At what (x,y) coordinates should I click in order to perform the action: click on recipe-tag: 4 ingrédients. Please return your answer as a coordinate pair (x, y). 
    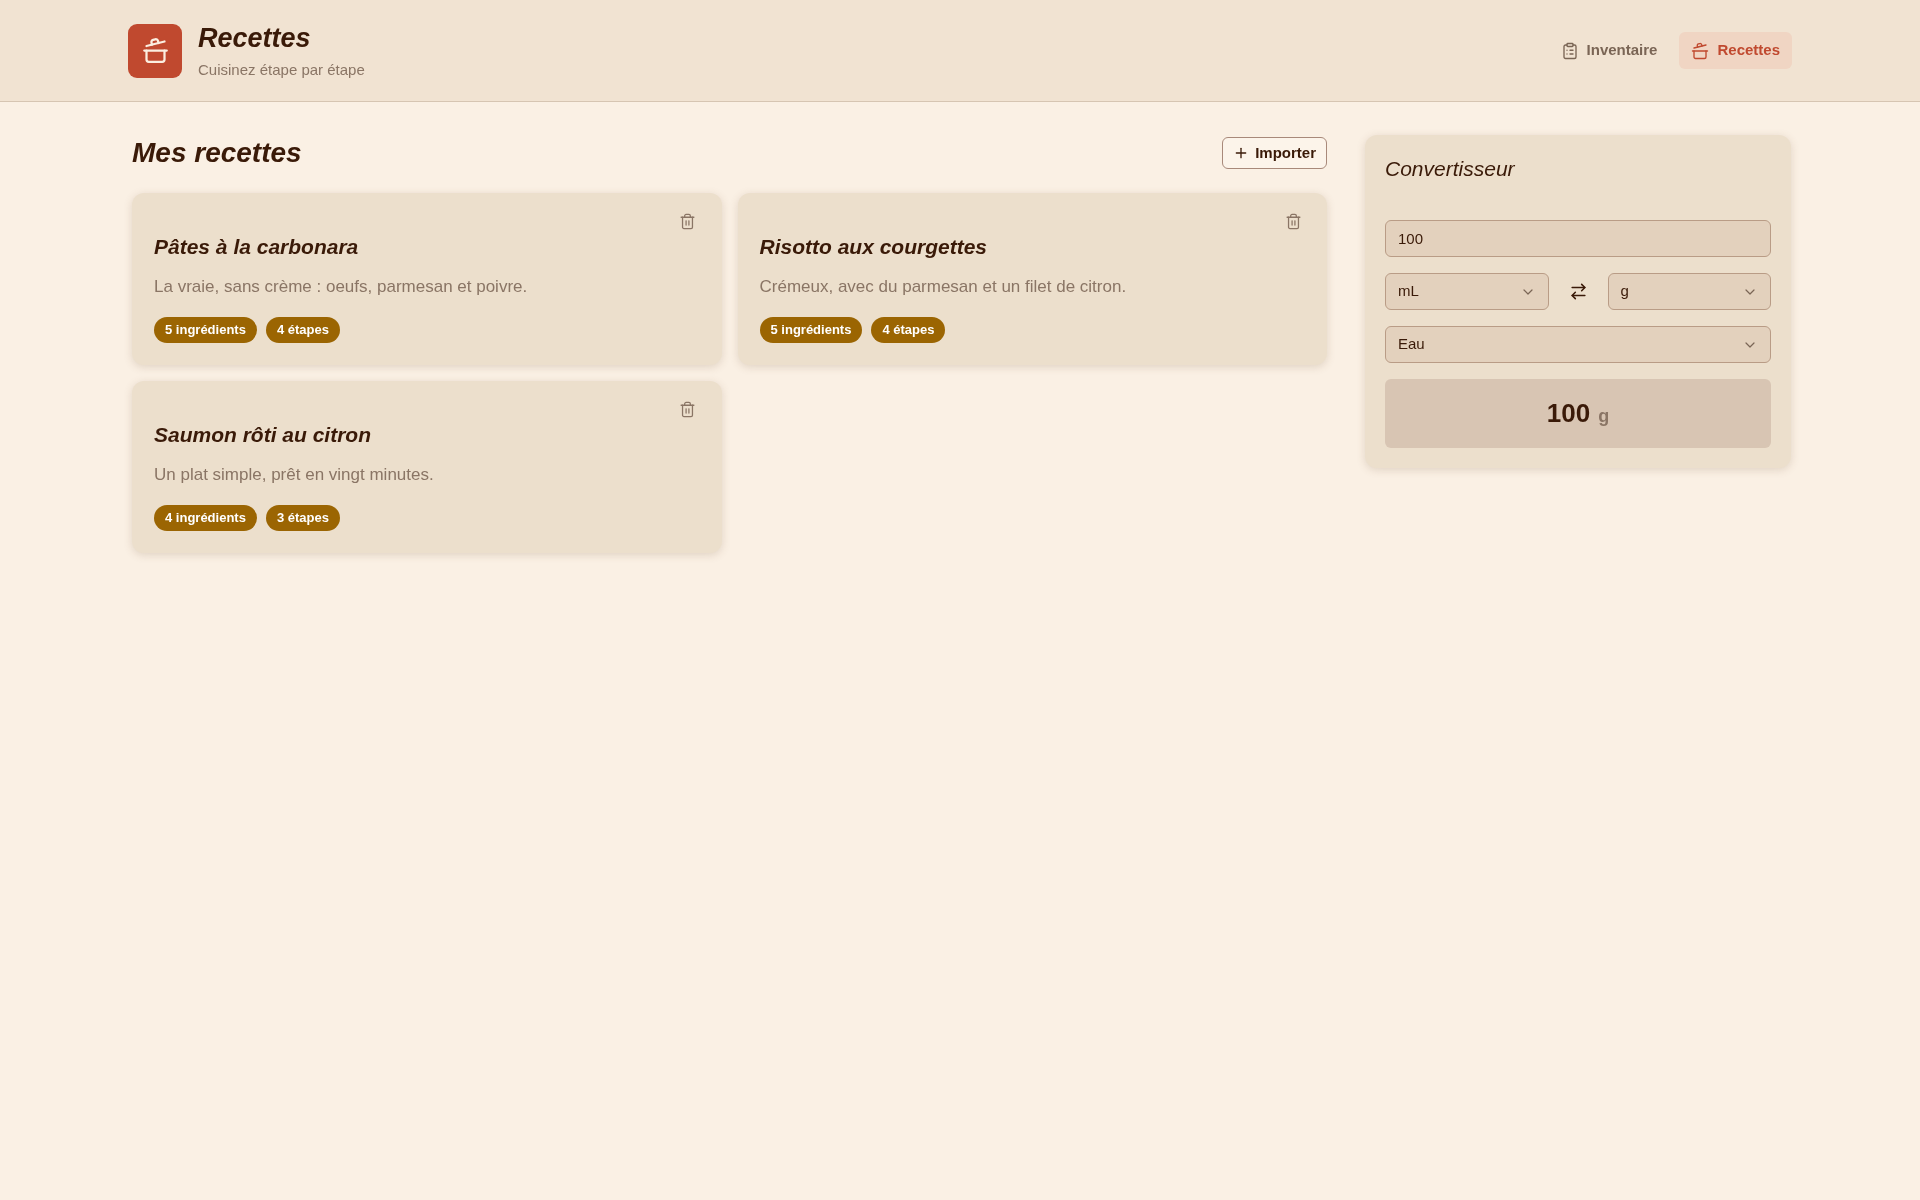
    Looking at the image, I should click on (205, 518).